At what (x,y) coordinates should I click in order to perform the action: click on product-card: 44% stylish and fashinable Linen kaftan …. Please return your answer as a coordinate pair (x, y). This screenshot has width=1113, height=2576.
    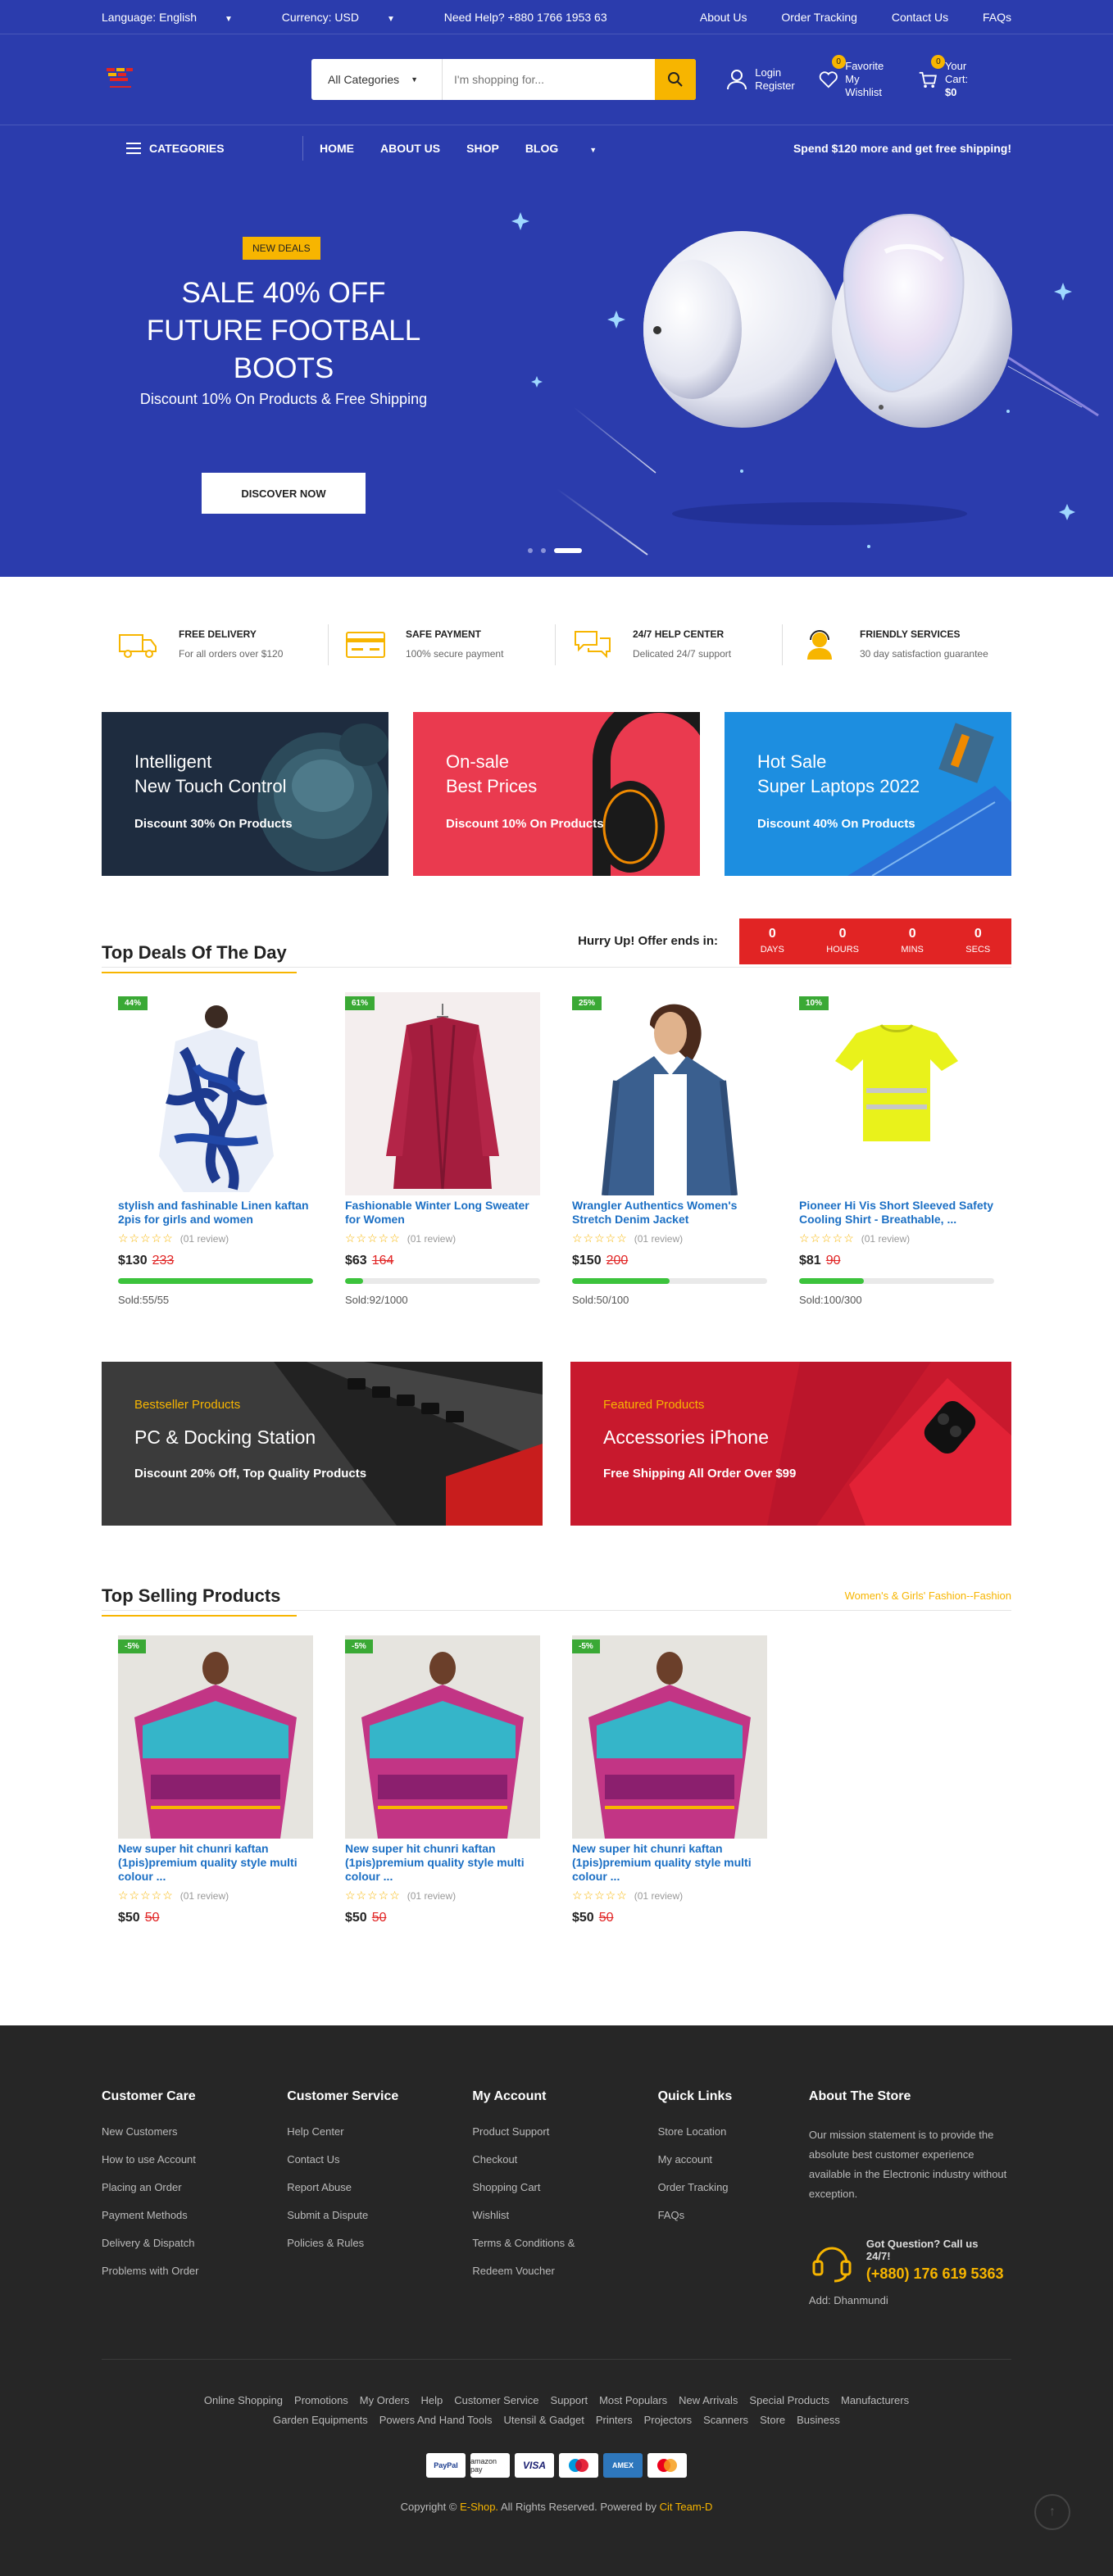
    Looking at the image, I should click on (215, 1149).